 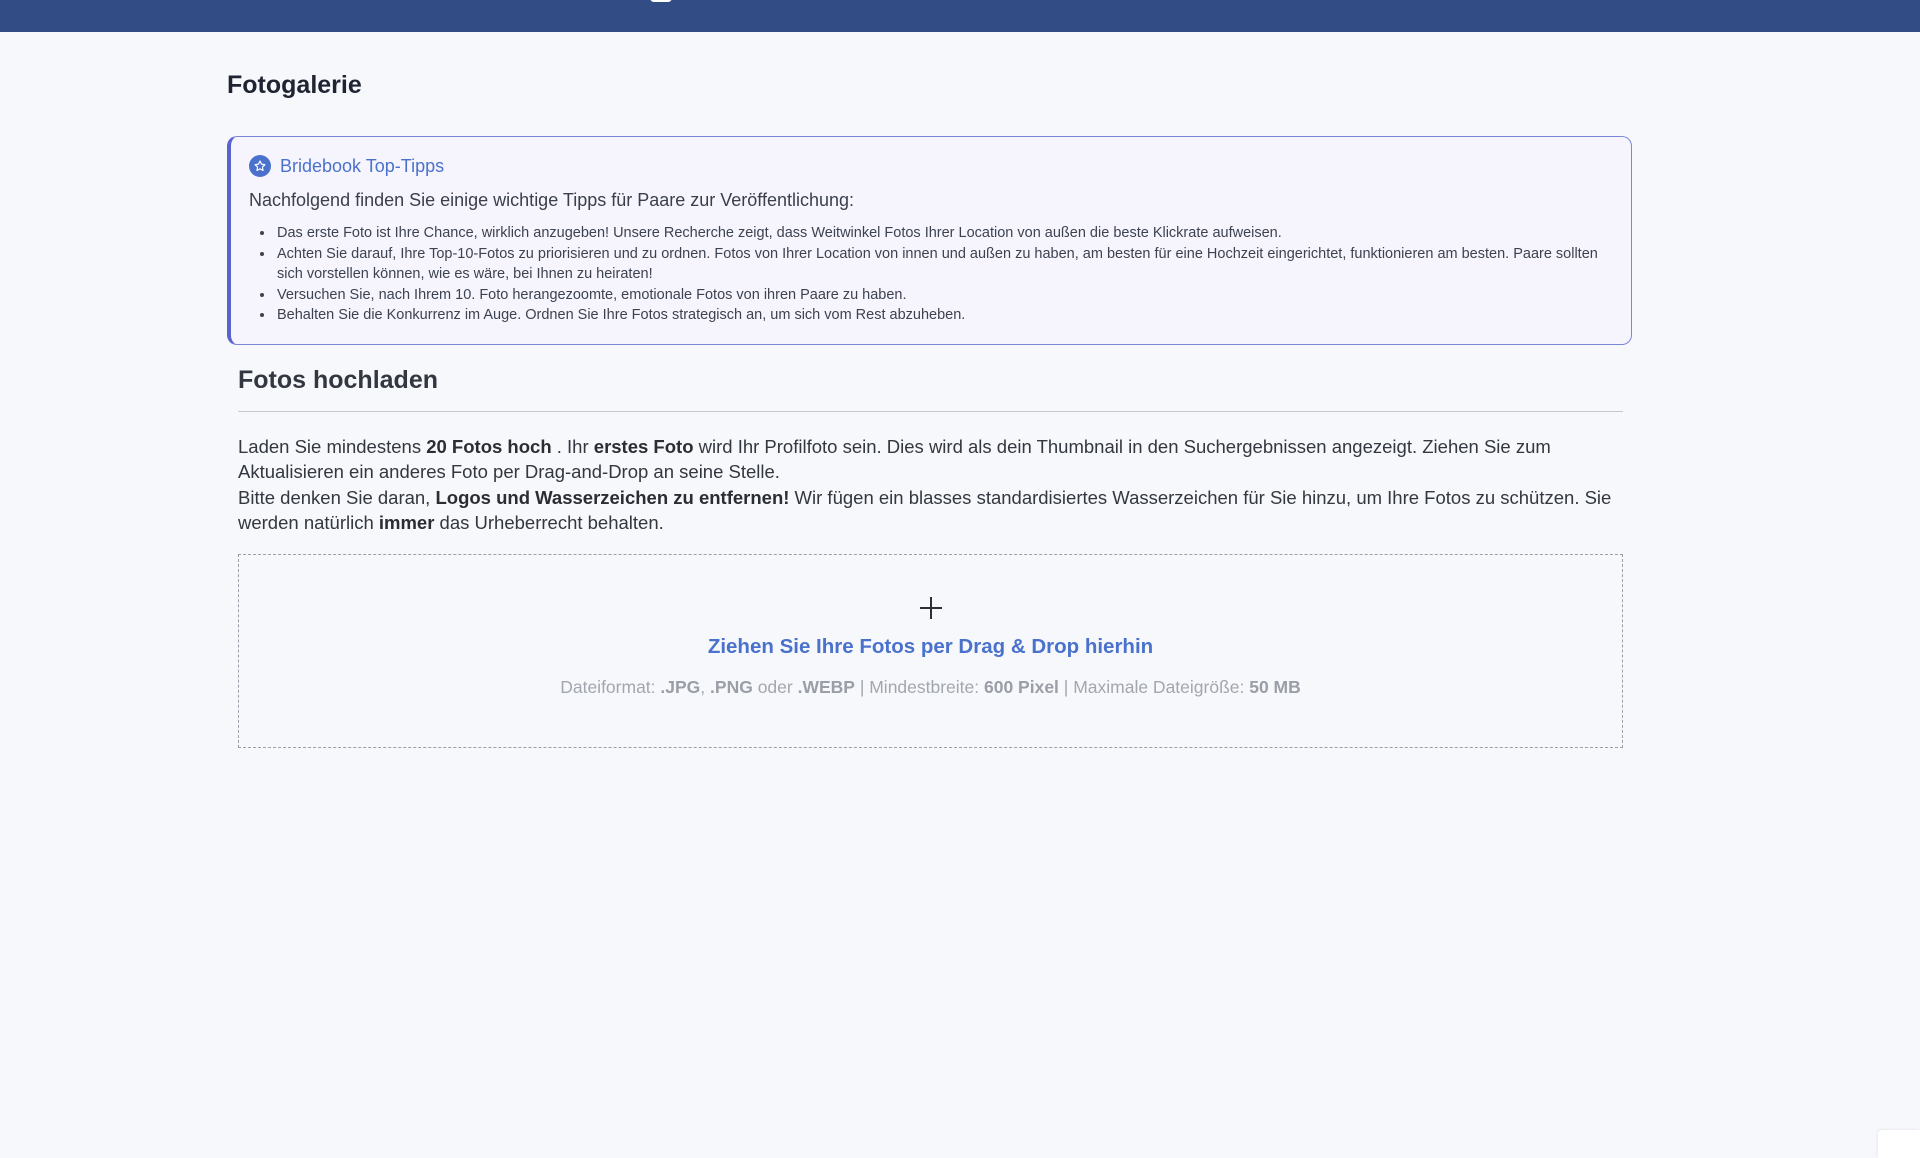 What do you see at coordinates (489, 446) in the screenshot?
I see `text-bold: 20 Fotos hoch` at bounding box center [489, 446].